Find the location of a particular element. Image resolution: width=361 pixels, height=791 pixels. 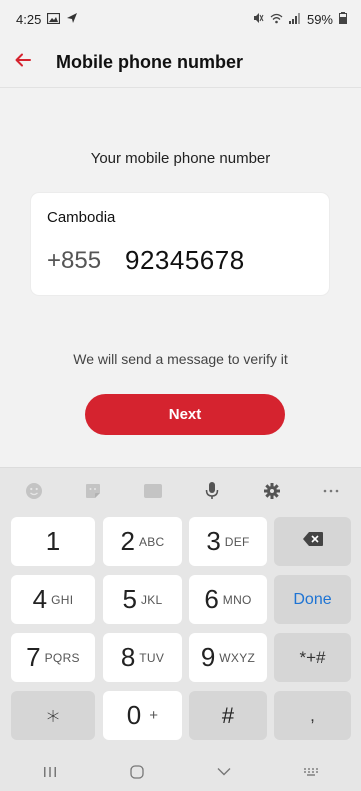

key-7-letters: PQRS is located at coordinates (62, 657).